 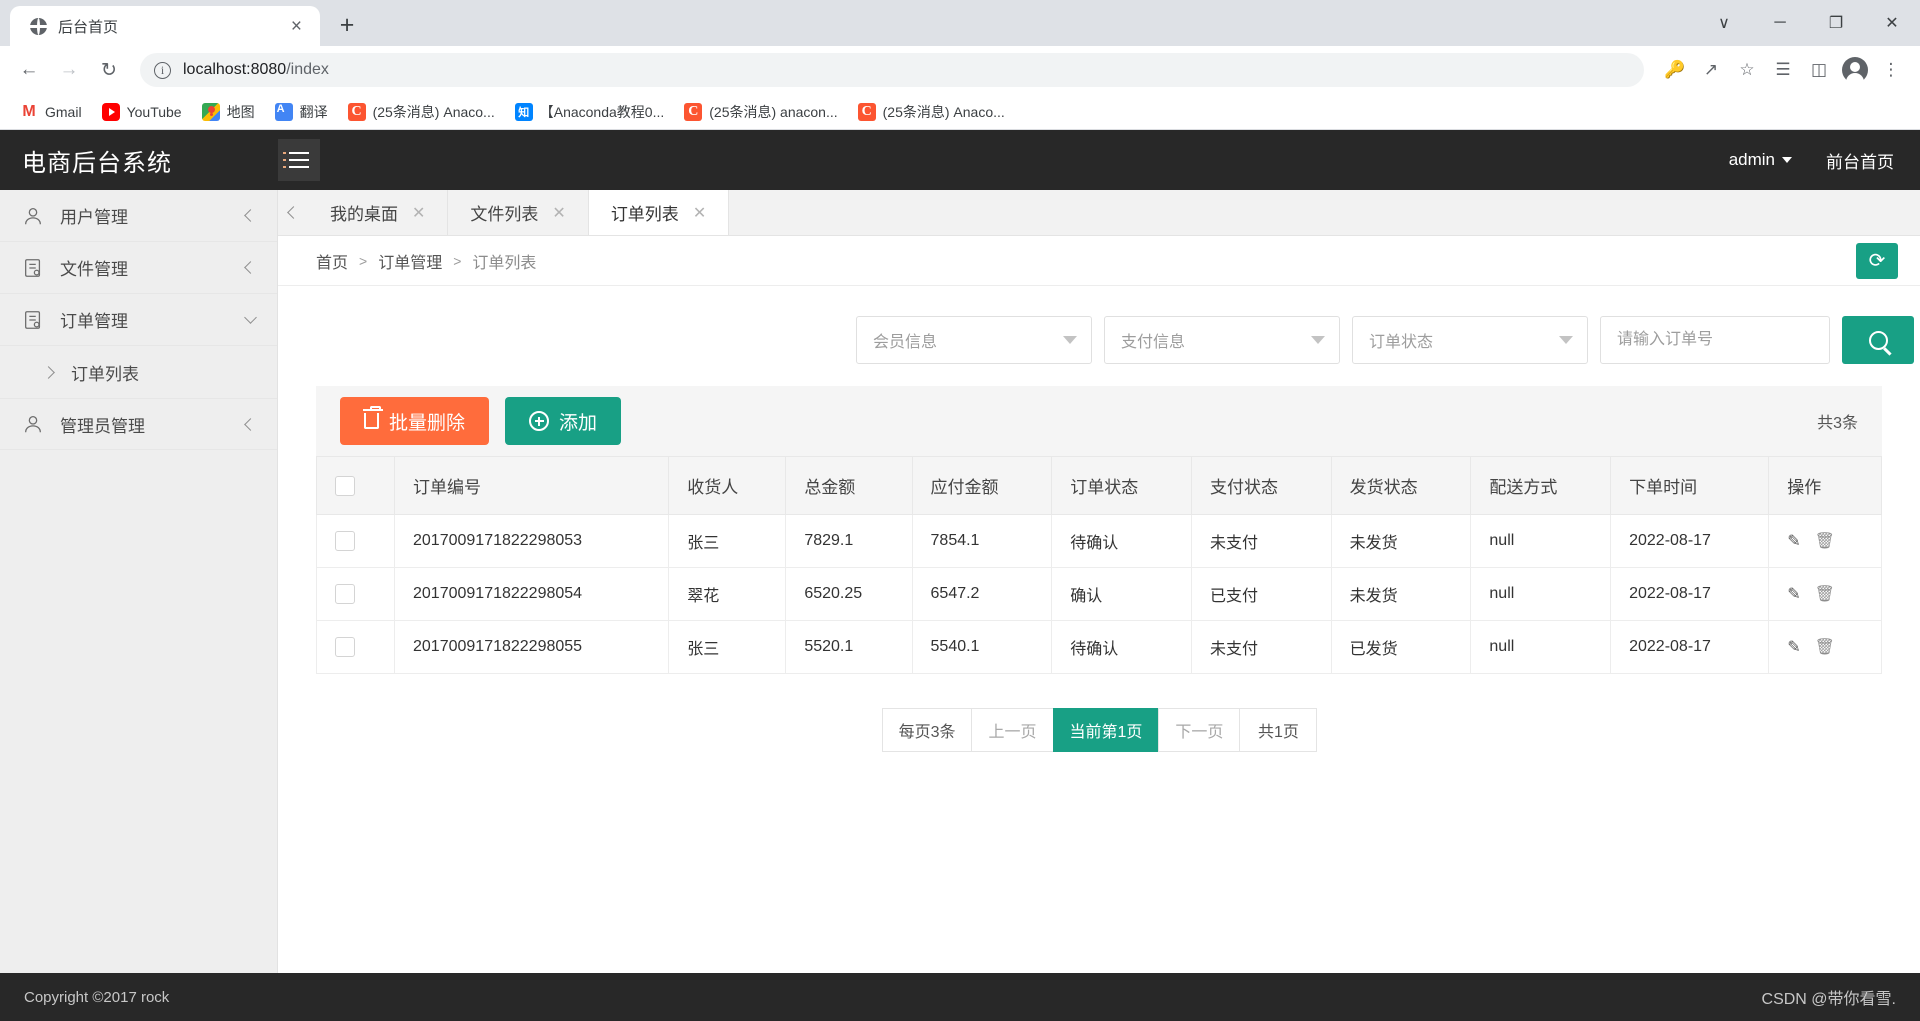 What do you see at coordinates (563, 421) in the screenshot?
I see `add-button: 添加` at bounding box center [563, 421].